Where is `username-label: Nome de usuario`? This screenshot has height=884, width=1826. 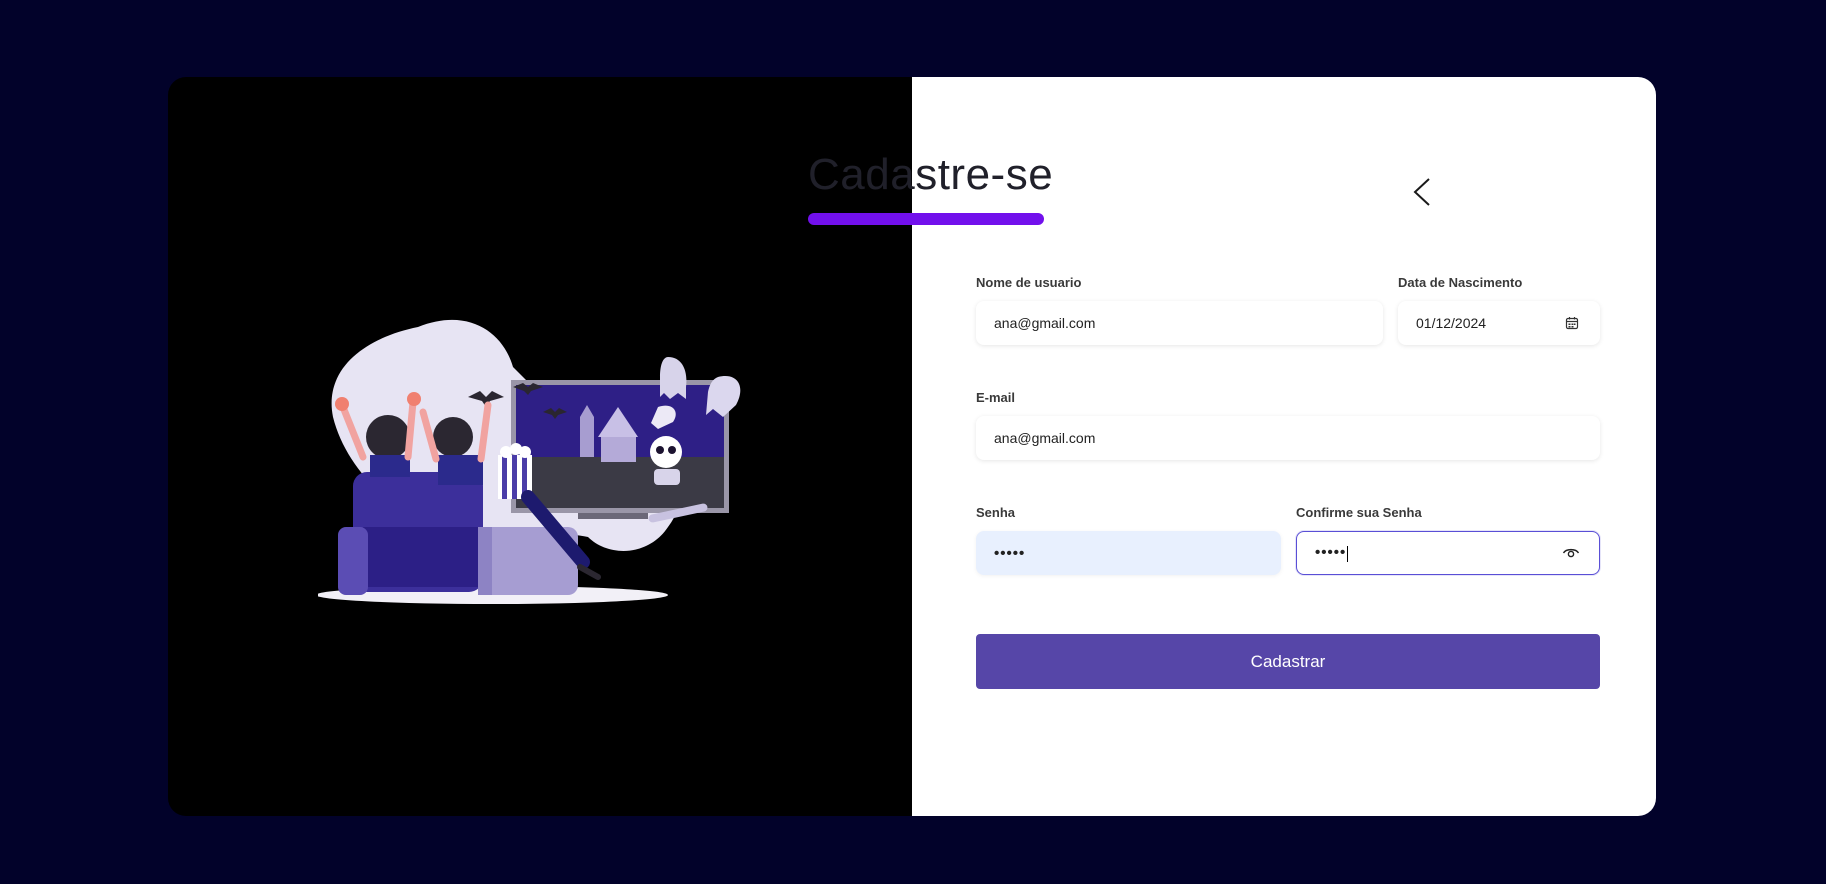 username-label: Nome de usuario is located at coordinates (1029, 282).